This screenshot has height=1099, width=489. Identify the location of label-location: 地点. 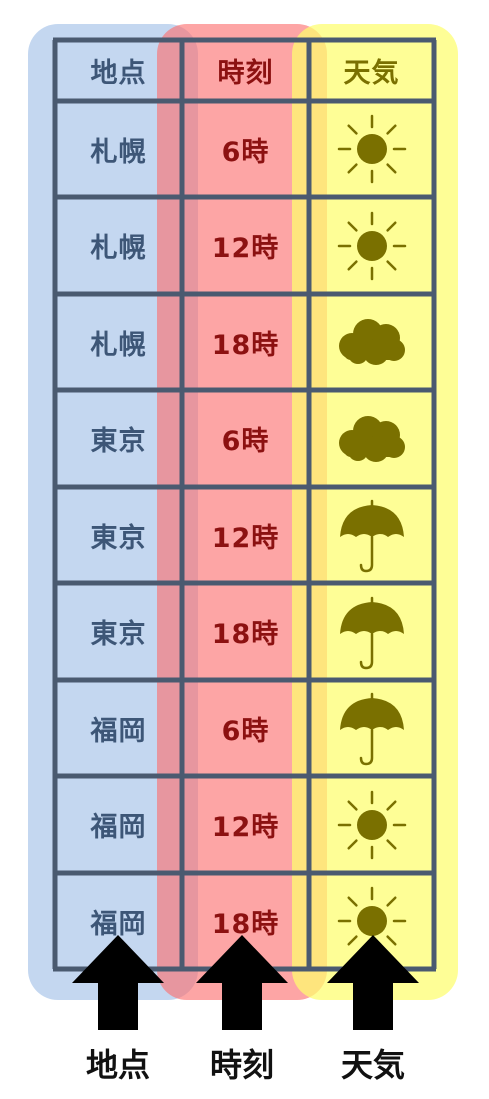
(117, 1065).